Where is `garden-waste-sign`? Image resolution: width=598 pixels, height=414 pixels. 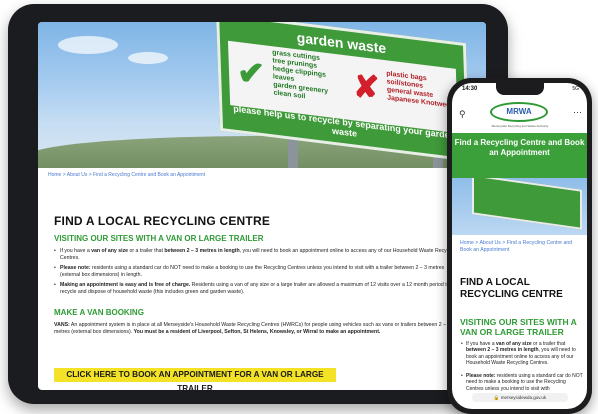 garden-waste-sign is located at coordinates (527, 204).